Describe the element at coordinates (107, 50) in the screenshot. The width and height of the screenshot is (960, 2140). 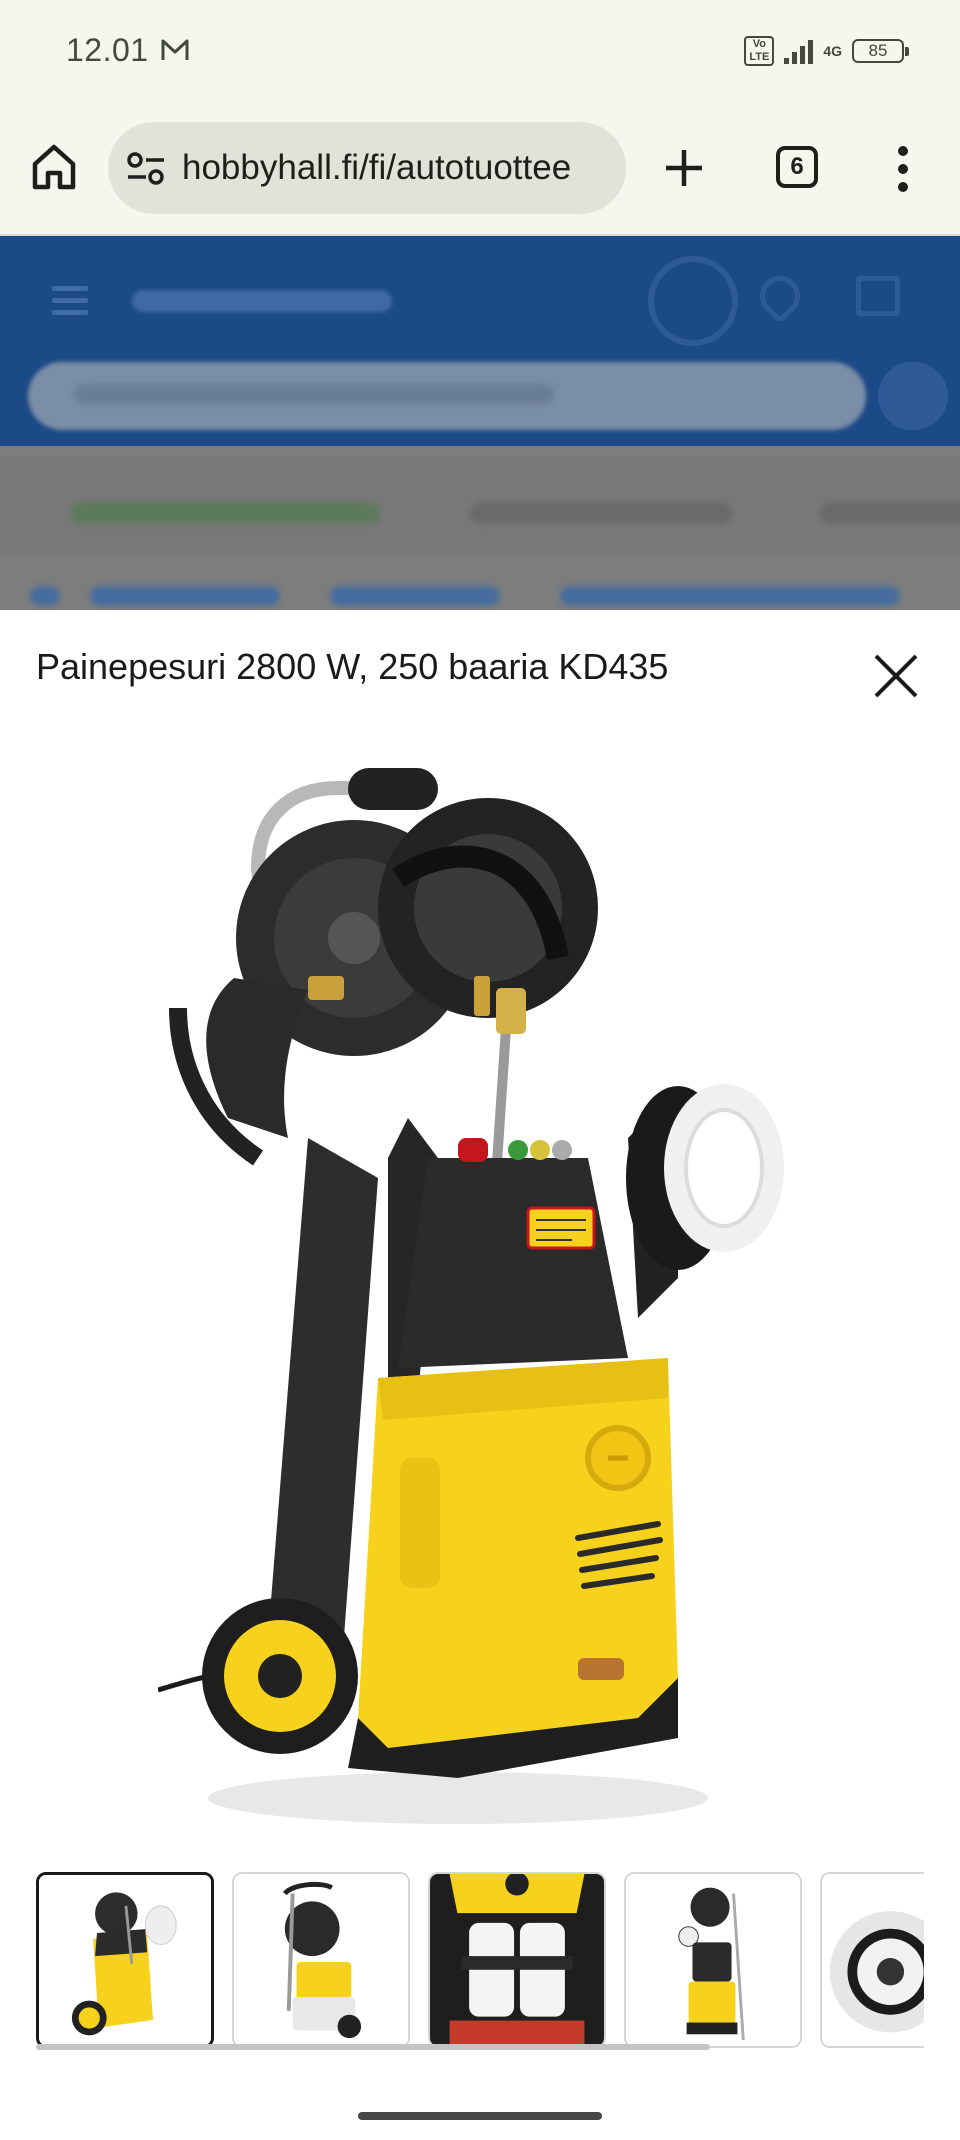
I see `status-time: 12.01` at that location.